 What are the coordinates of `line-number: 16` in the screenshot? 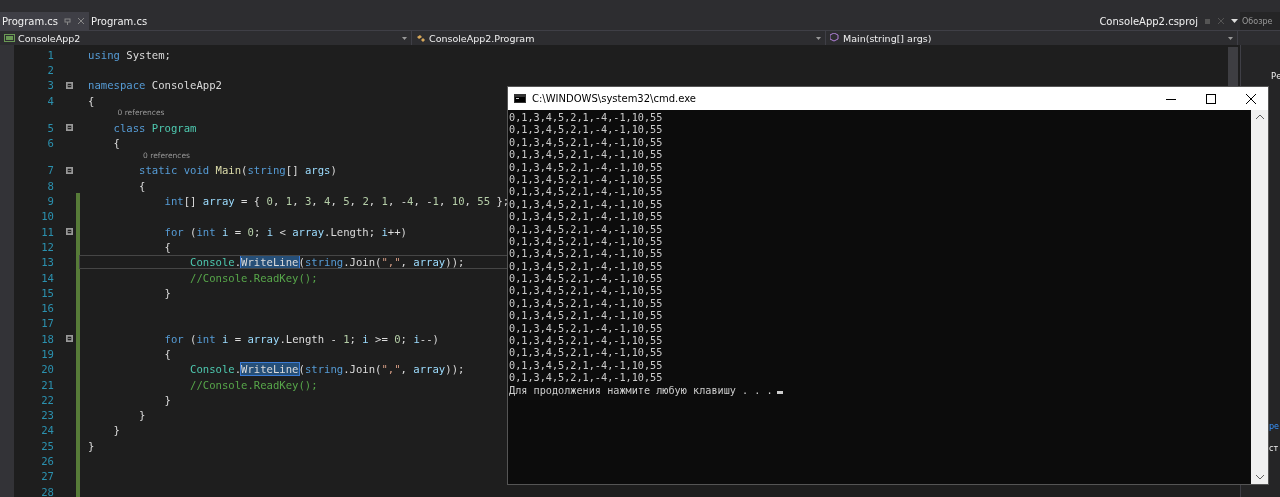 It's located at (47, 308).